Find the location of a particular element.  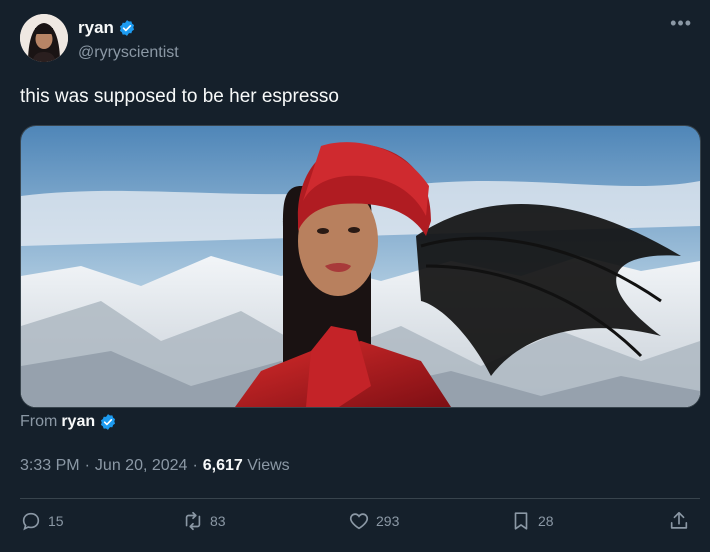

retweet-button: 83 is located at coordinates (204, 521).